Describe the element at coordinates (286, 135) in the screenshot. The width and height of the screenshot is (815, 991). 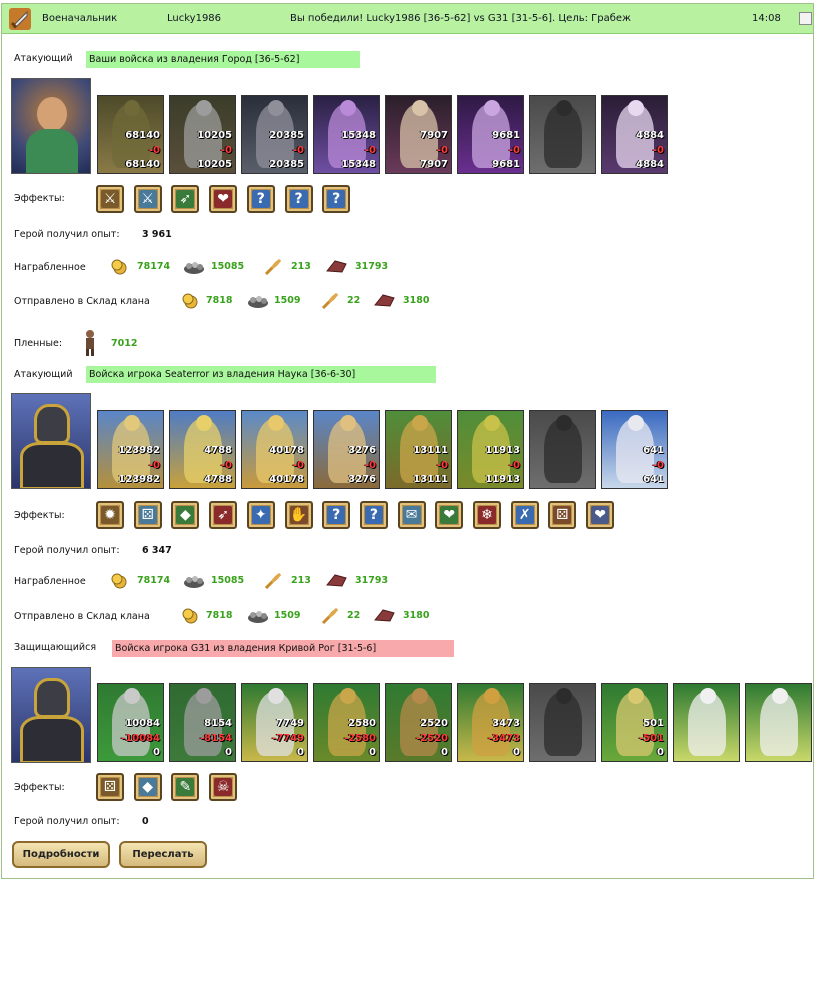
I see `unit-count: 20385` at that location.